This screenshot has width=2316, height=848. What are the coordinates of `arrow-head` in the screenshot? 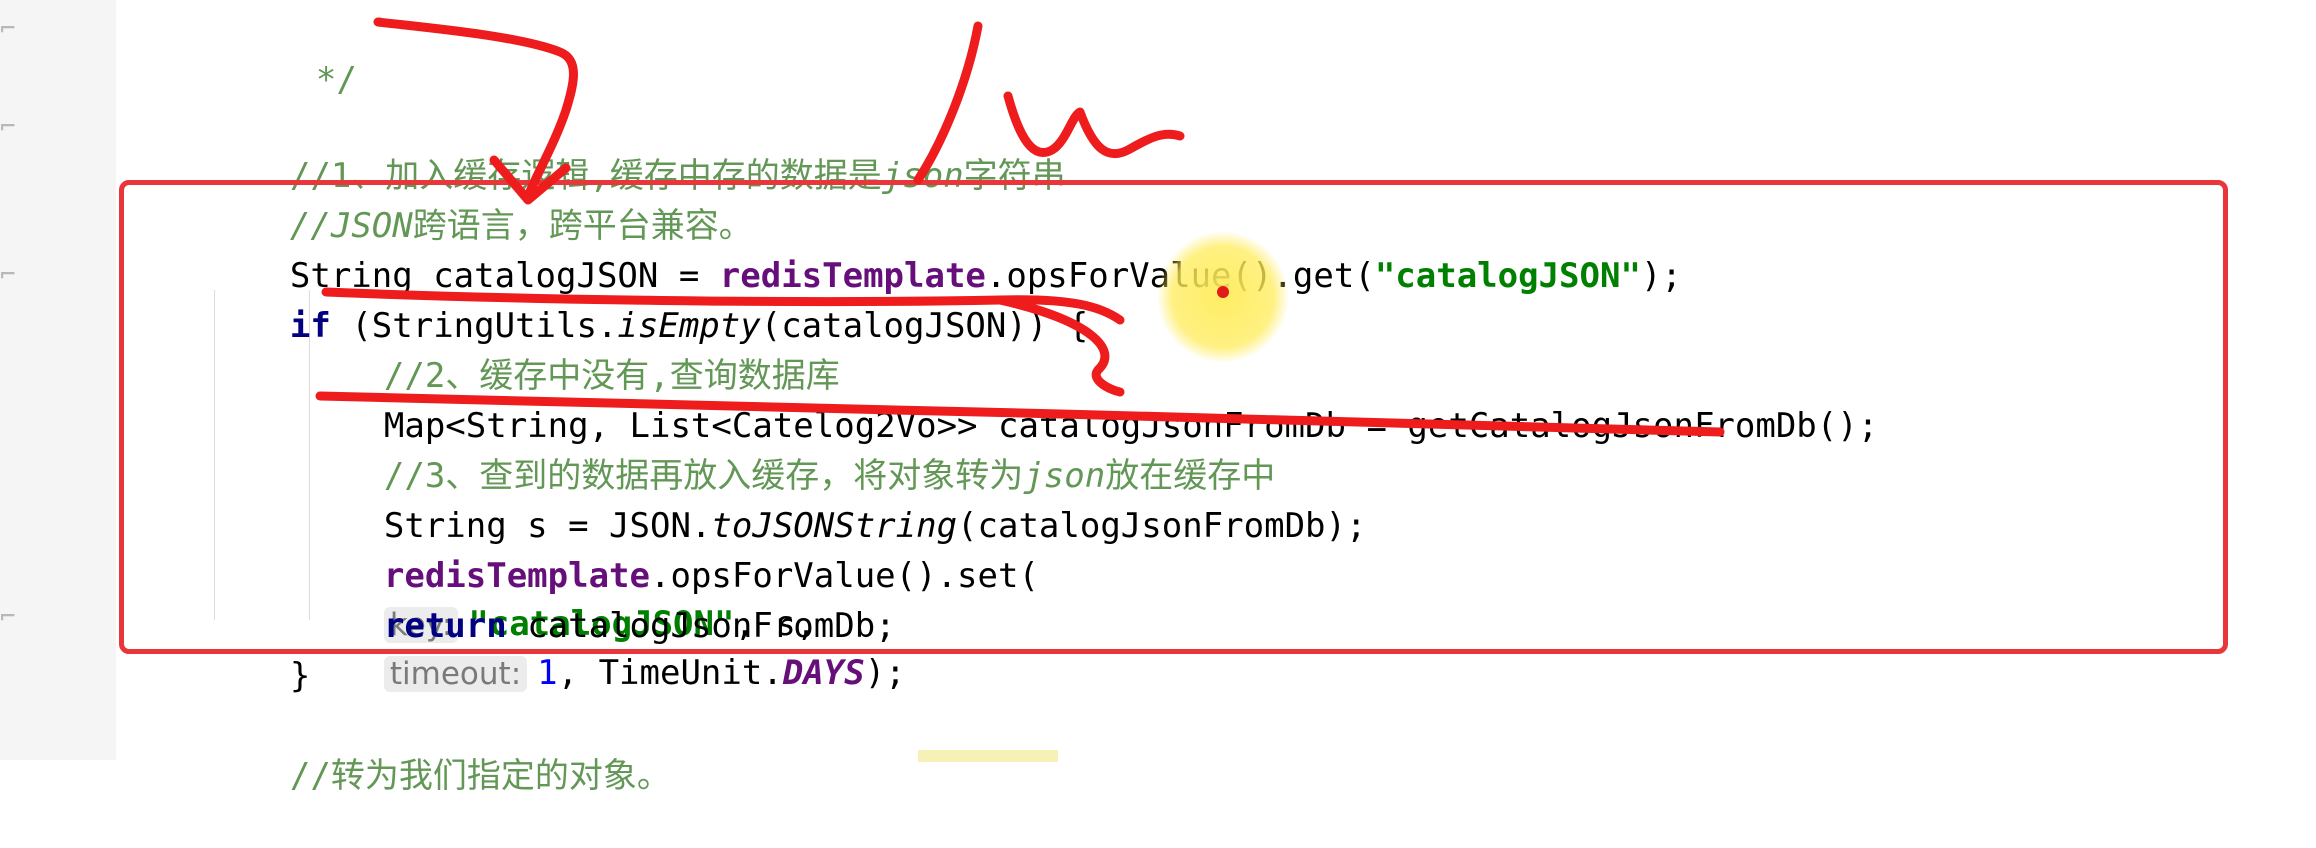 It's located at (530, 180).